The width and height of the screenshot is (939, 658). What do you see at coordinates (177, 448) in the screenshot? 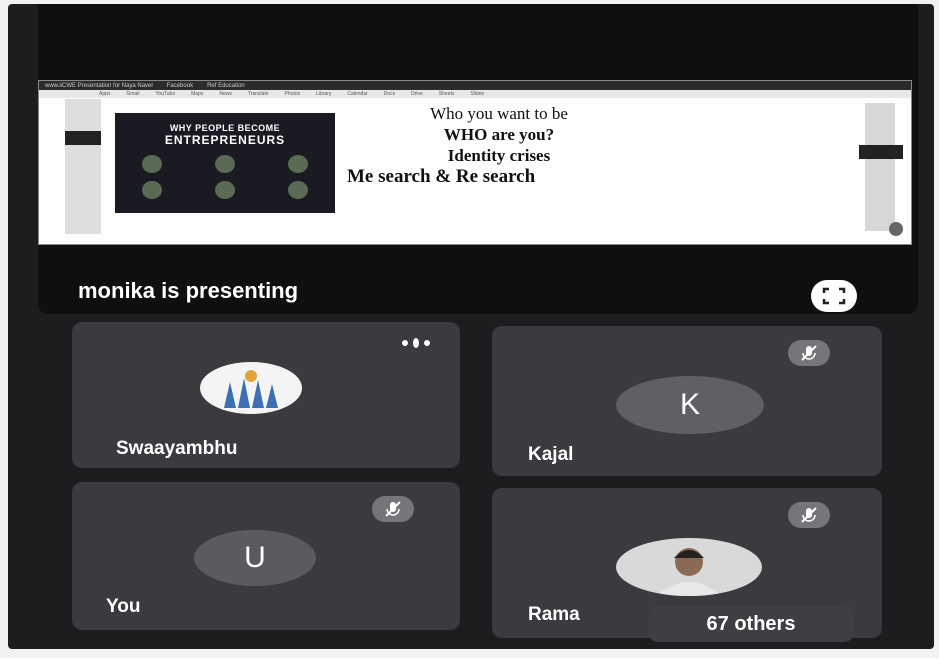
I see `participant-name: Swaayambhu` at bounding box center [177, 448].